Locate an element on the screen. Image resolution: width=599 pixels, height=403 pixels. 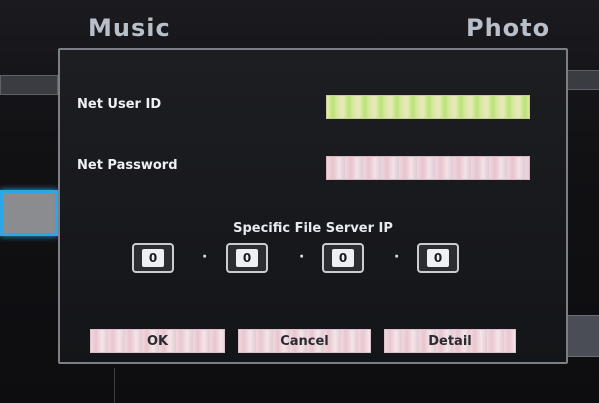
detail-button: Detail is located at coordinates (450, 341).